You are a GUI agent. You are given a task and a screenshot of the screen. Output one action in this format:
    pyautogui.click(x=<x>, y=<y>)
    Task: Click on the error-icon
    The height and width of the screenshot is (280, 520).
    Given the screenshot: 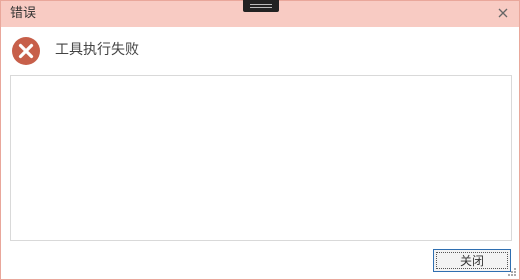 What is the action you would take?
    pyautogui.click(x=26, y=51)
    